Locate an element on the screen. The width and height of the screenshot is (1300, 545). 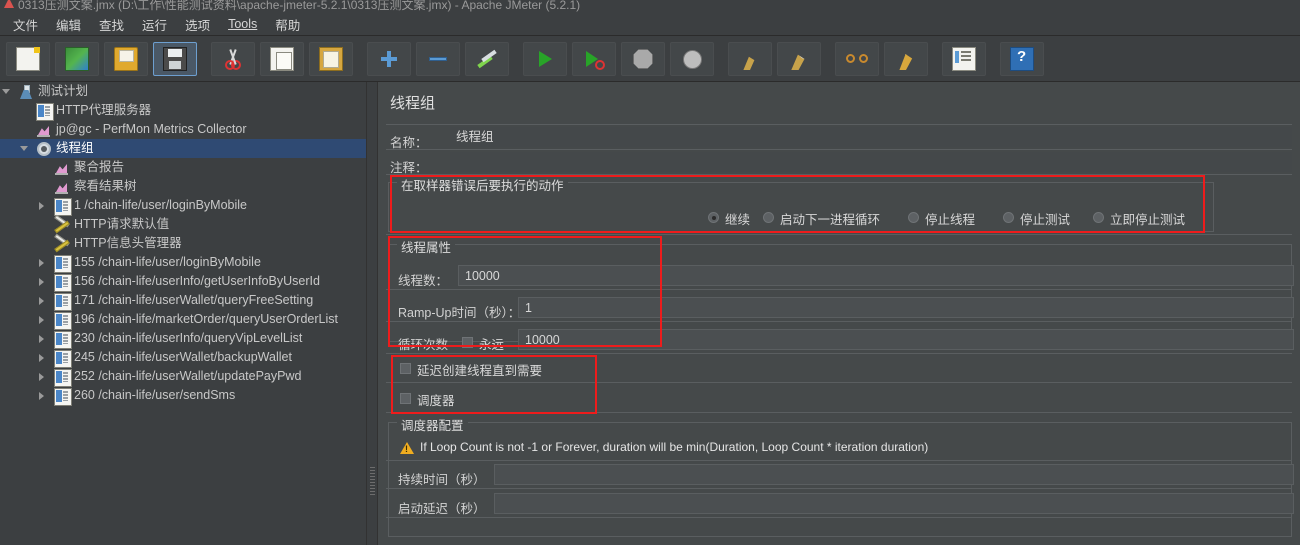
checkbox-delayed-thread-creation-label: 延迟创建线程直到需要 is located at coordinates (480, 371).